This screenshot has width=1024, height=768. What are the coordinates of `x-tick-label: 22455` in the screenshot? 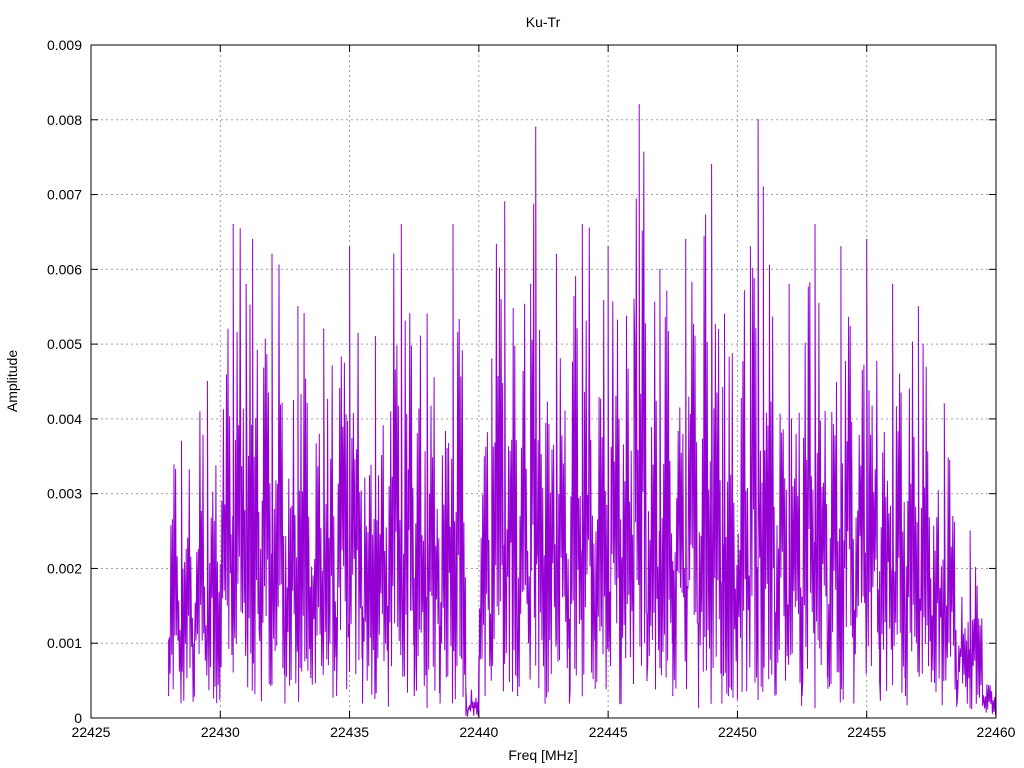 It's located at (866, 732).